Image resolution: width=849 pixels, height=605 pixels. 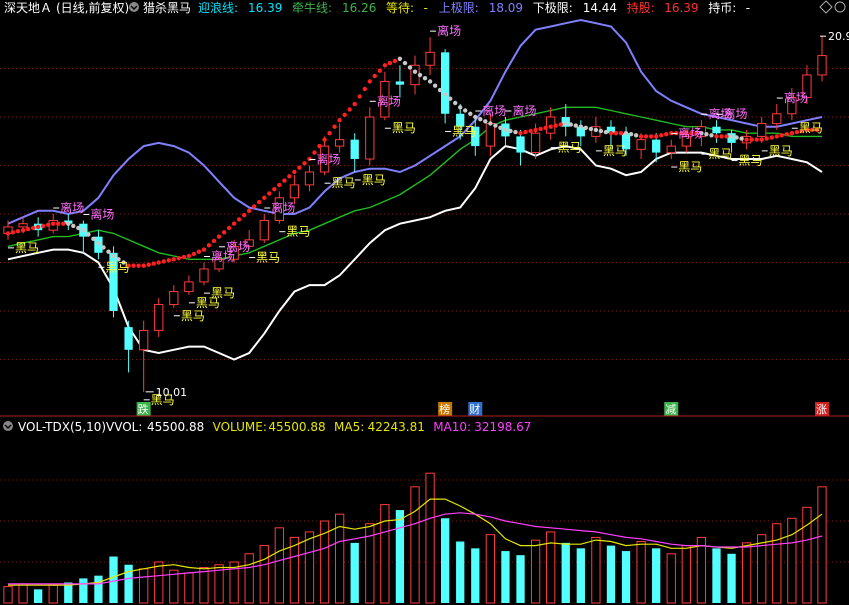 I want to click on volume-value: 42243.81, so click(x=396, y=427).